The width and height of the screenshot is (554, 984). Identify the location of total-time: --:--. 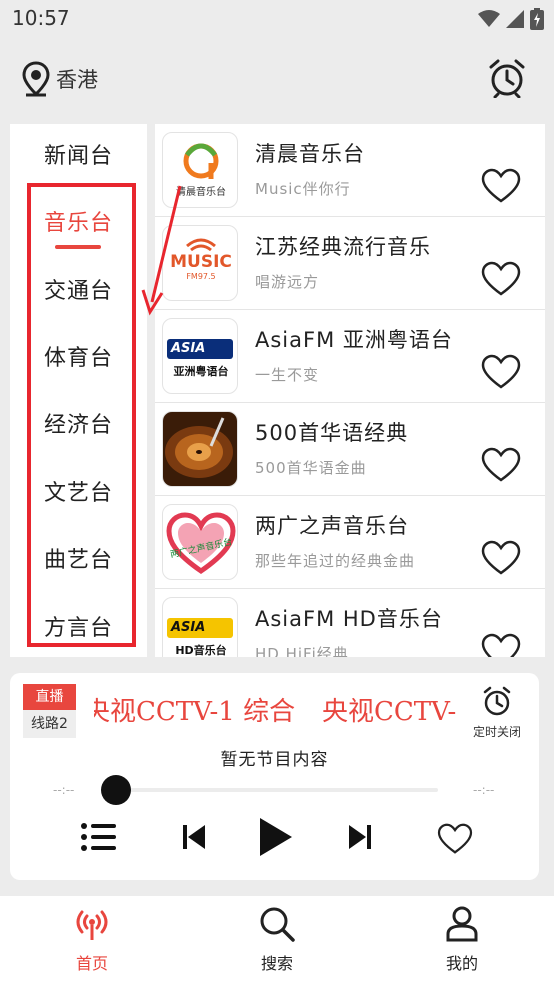
(484, 790).